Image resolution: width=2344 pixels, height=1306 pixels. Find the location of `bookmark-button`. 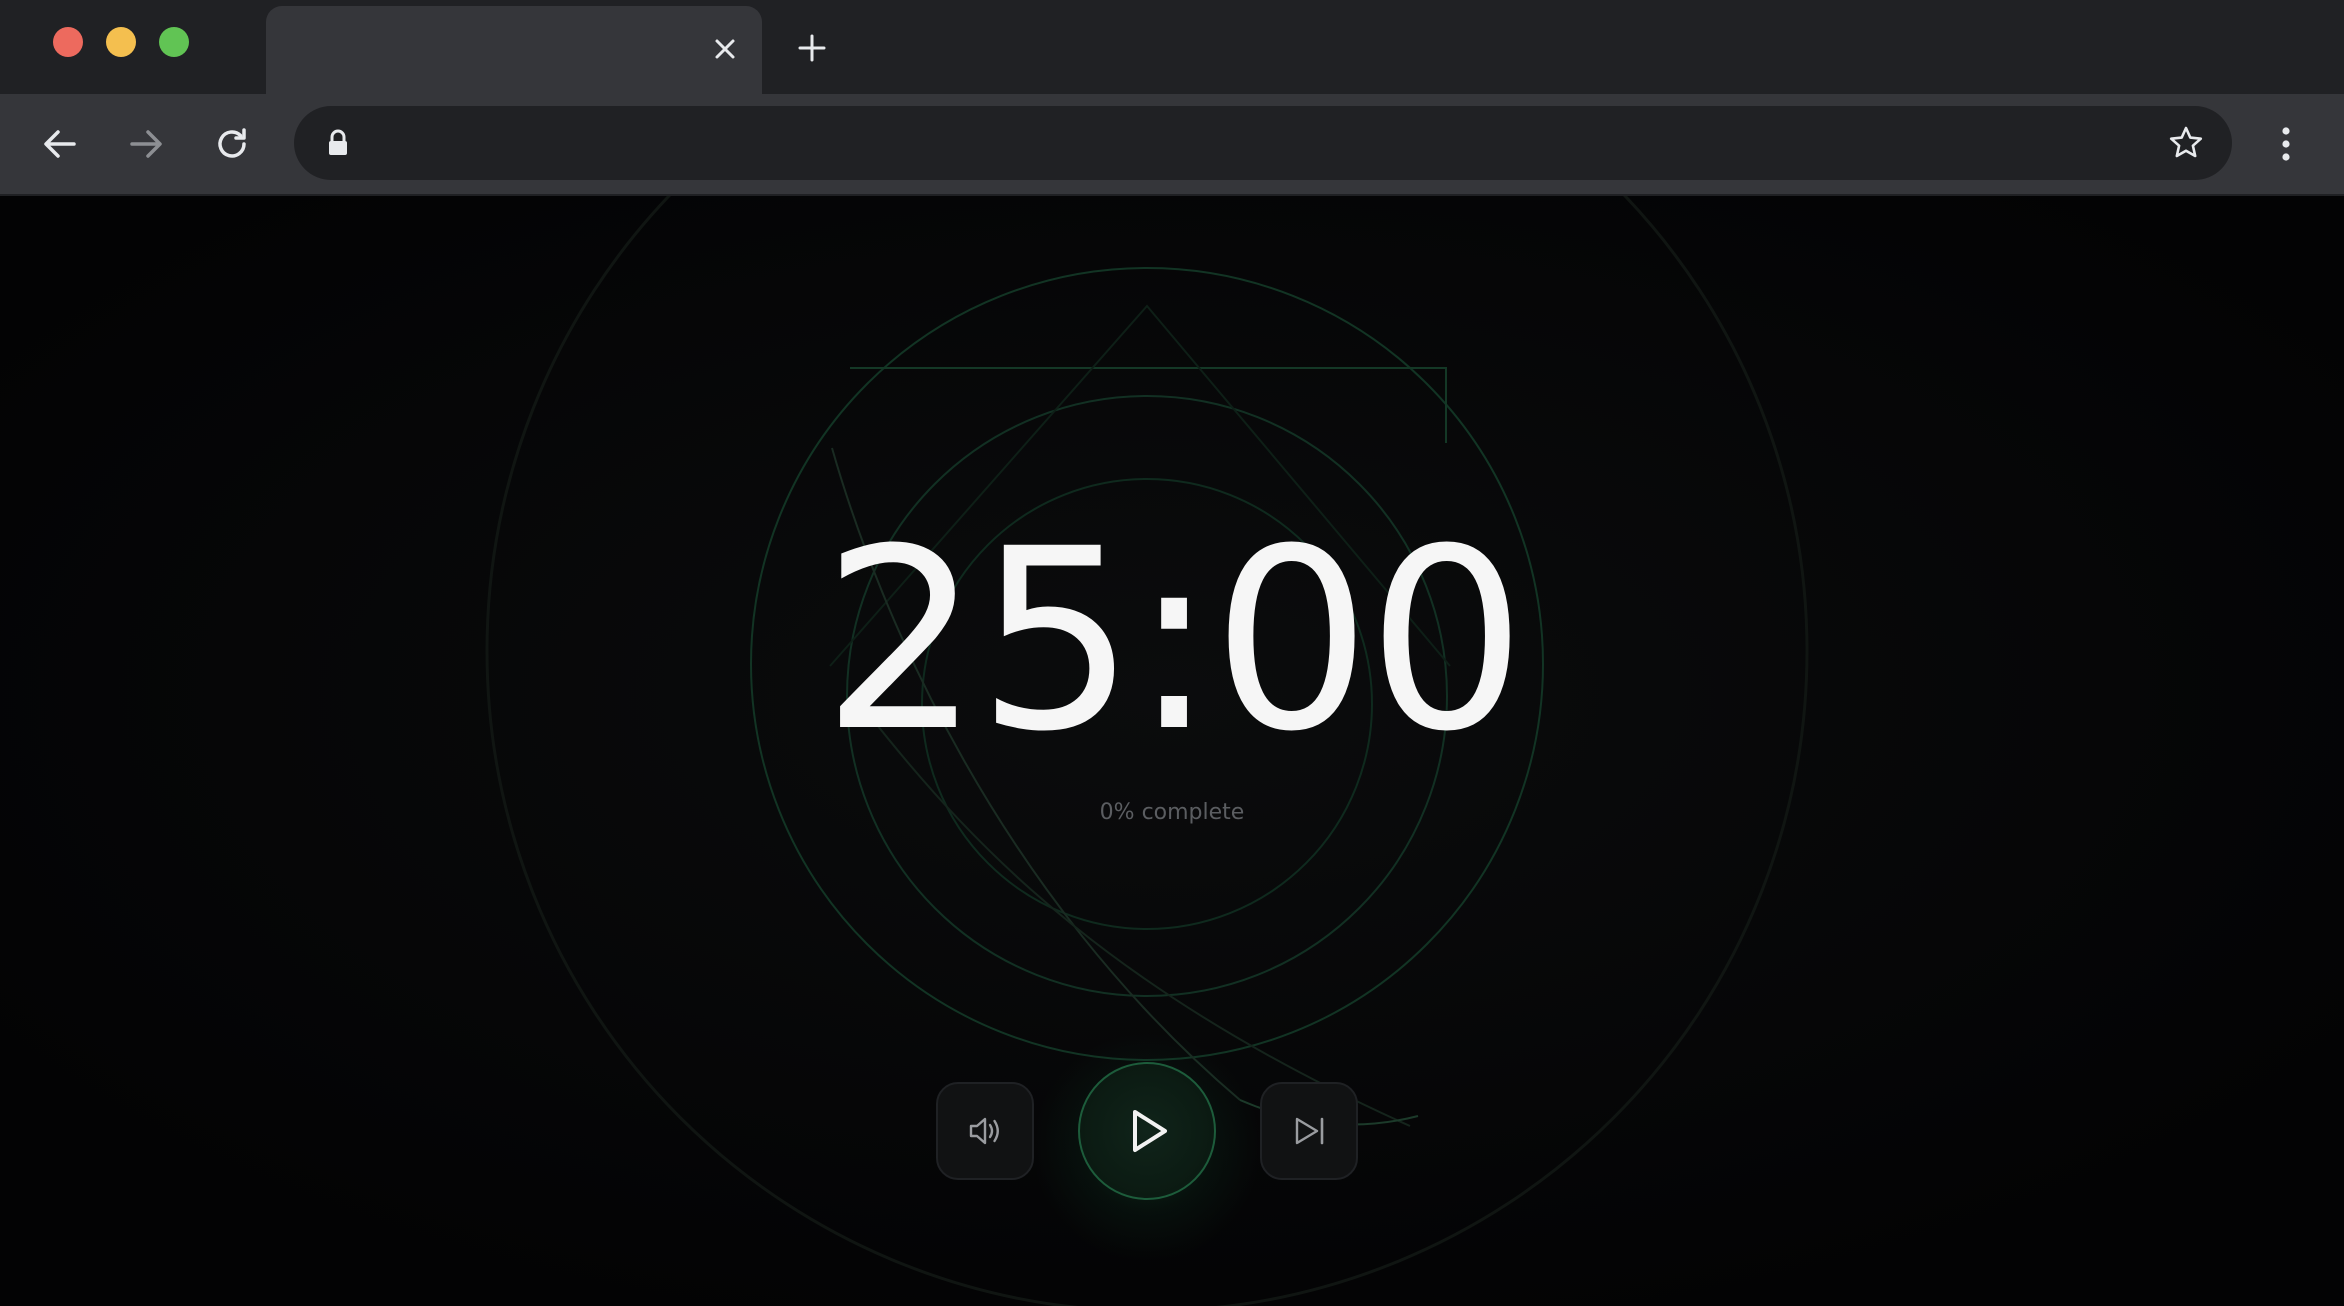

bookmark-button is located at coordinates (2186, 143).